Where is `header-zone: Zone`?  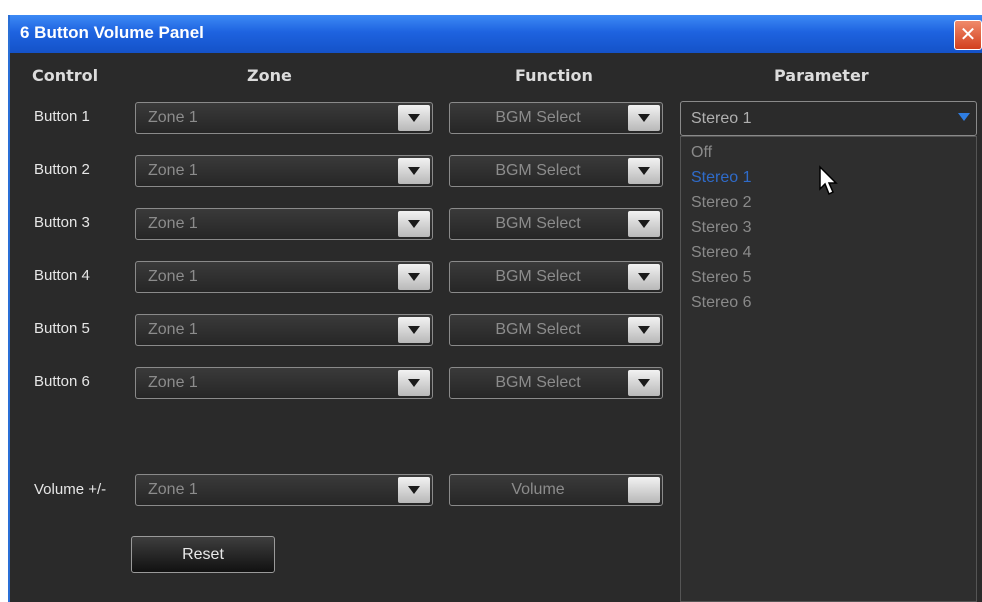
header-zone: Zone is located at coordinates (269, 75).